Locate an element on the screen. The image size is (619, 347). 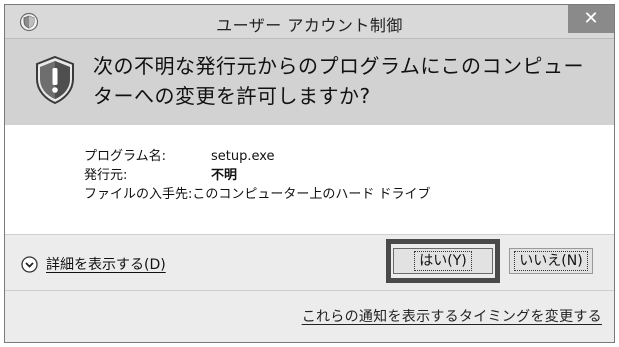
yes-button: はい(Y) is located at coordinates (443, 261).